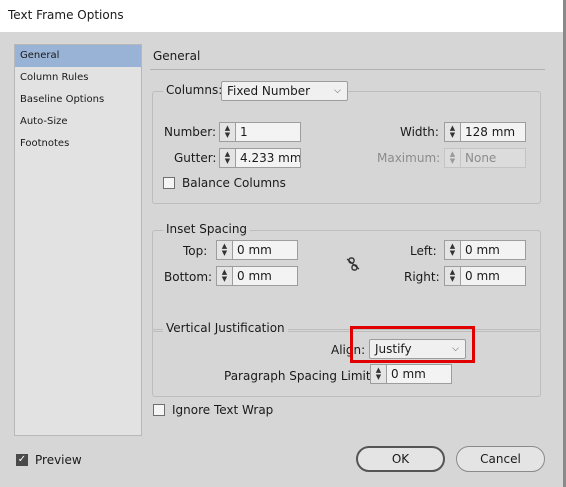 Image resolution: width=566 pixels, height=487 pixels. Describe the element at coordinates (346, 363) in the screenshot. I see `vertical-justification-group` at that location.